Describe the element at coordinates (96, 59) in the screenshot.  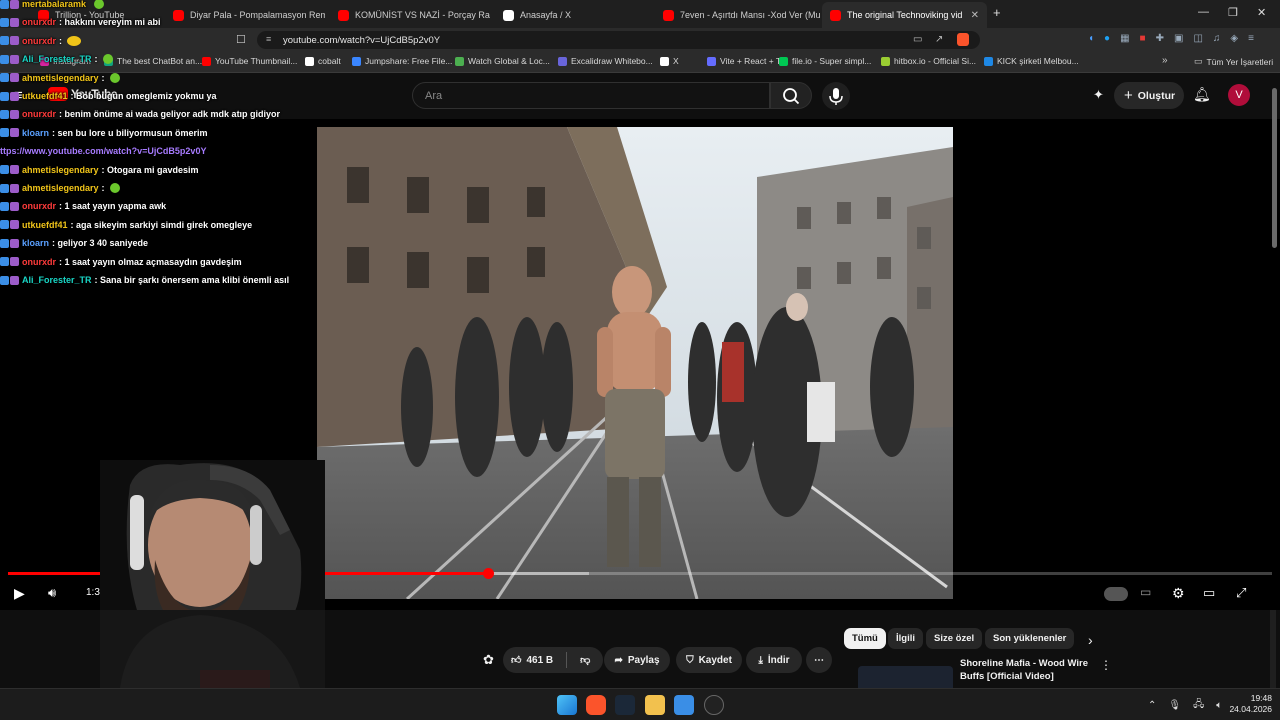
I see `chat-text: :` at that location.